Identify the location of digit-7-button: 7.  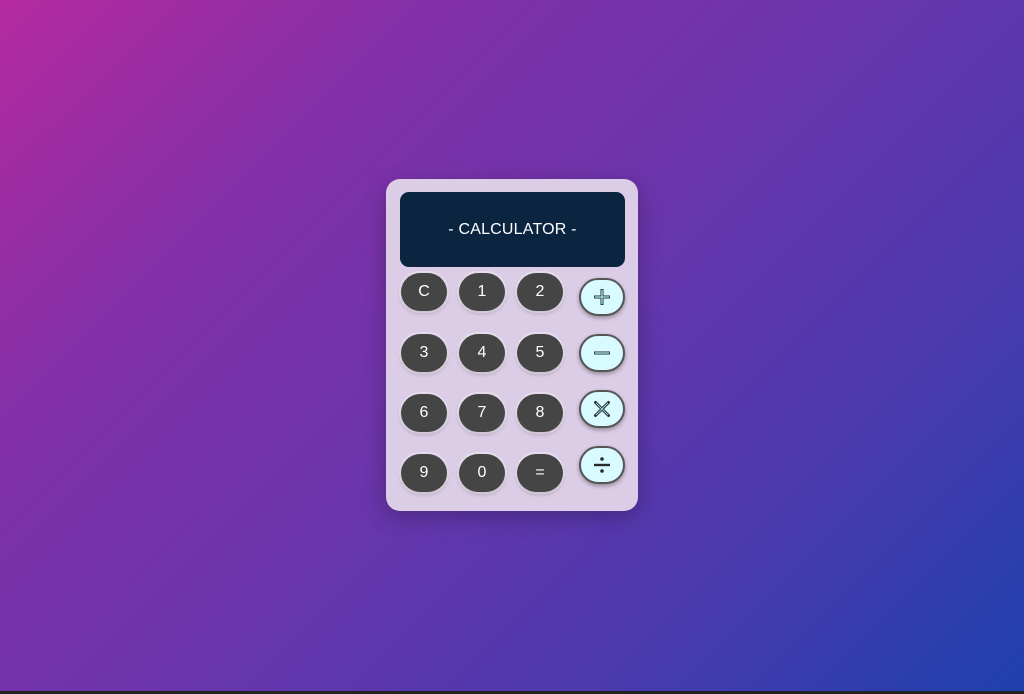
(482, 413).